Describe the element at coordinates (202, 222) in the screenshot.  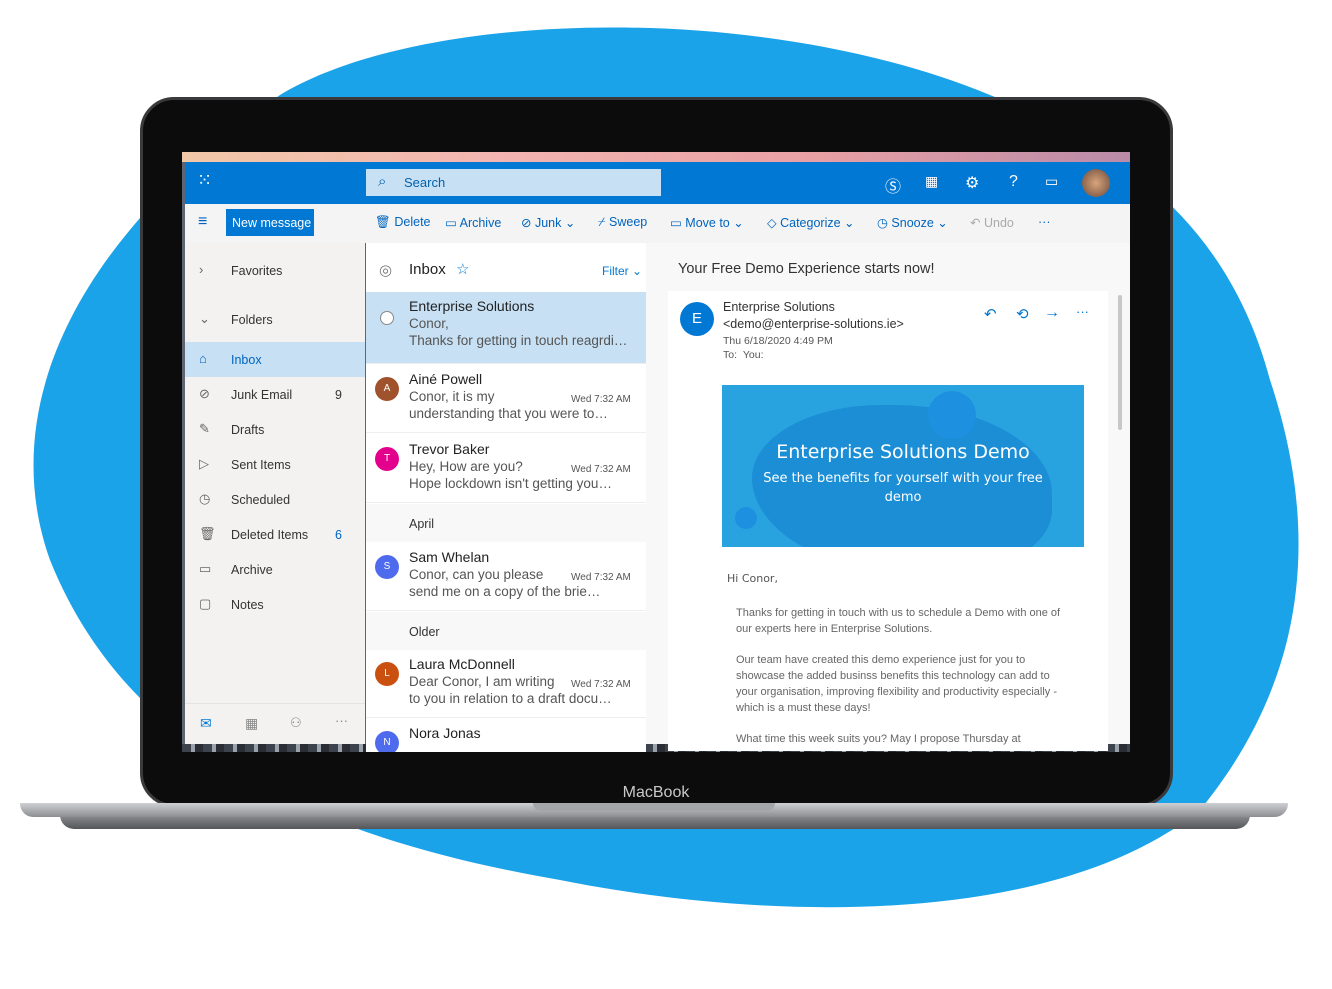
I see `hamburger-menu-icon: ≡` at that location.